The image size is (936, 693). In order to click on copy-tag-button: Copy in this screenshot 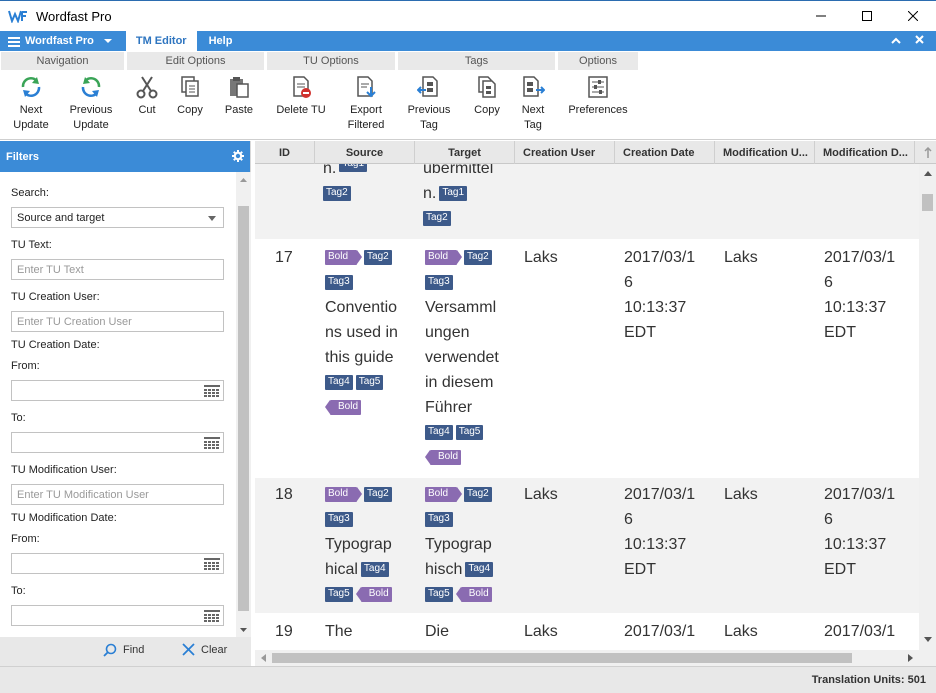, I will do `click(487, 95)`.